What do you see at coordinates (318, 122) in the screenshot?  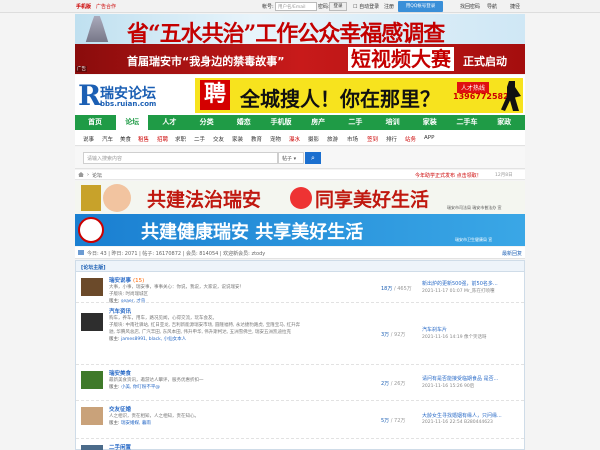 I see `main-nav-item: 房产` at bounding box center [318, 122].